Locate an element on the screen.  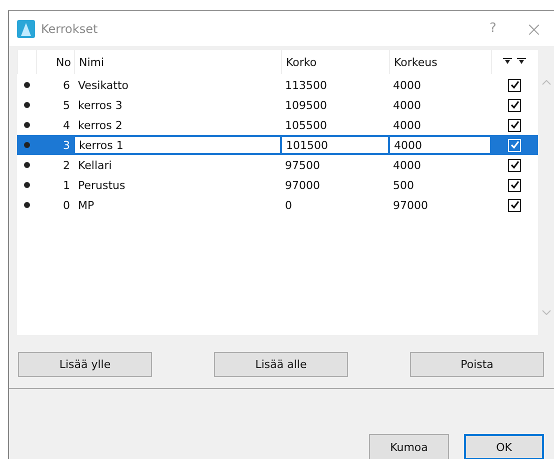
table-cell-text: 6 is located at coordinates (66, 85).